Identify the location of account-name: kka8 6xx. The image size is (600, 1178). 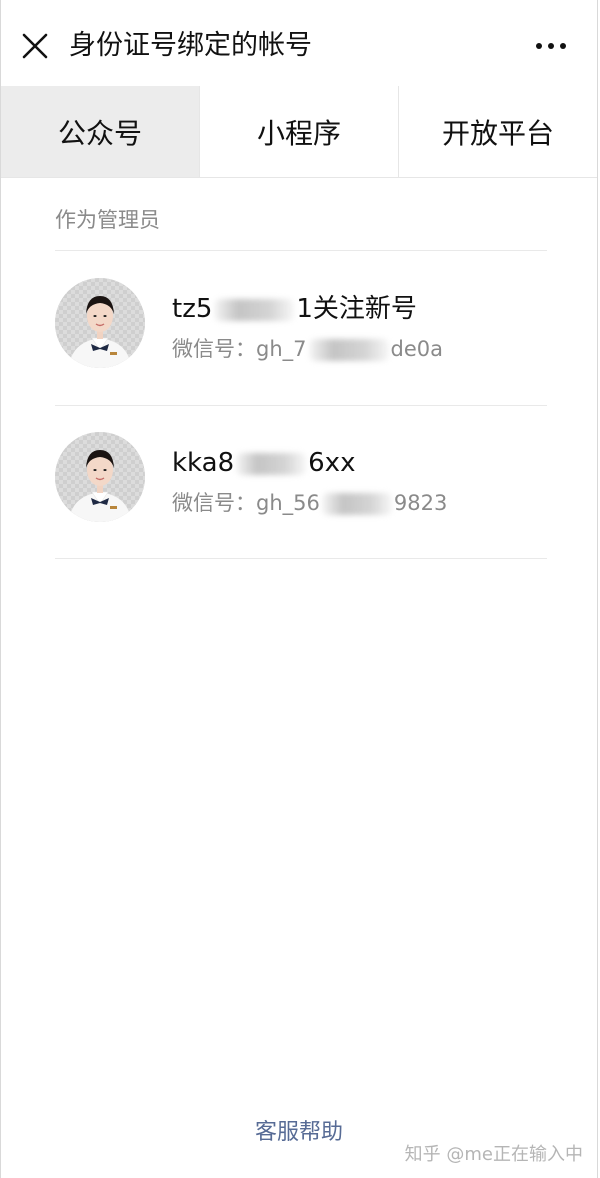
(264, 463).